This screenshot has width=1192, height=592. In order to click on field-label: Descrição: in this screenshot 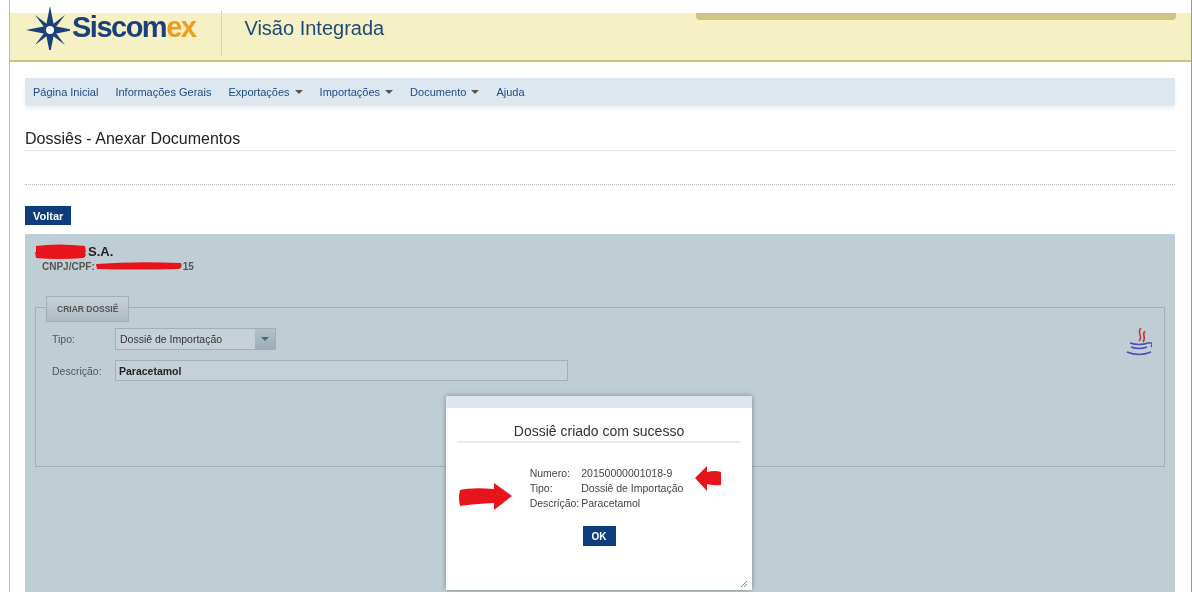, I will do `click(77, 370)`.